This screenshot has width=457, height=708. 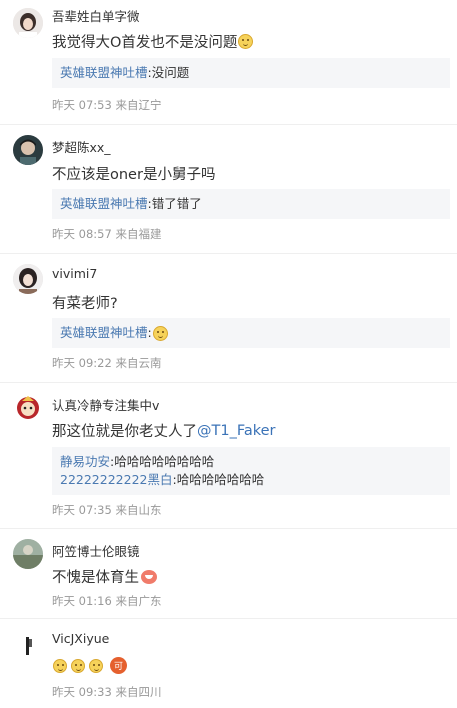 What do you see at coordinates (118, 665) in the screenshot?
I see `fan-badge-icon: 可` at bounding box center [118, 665].